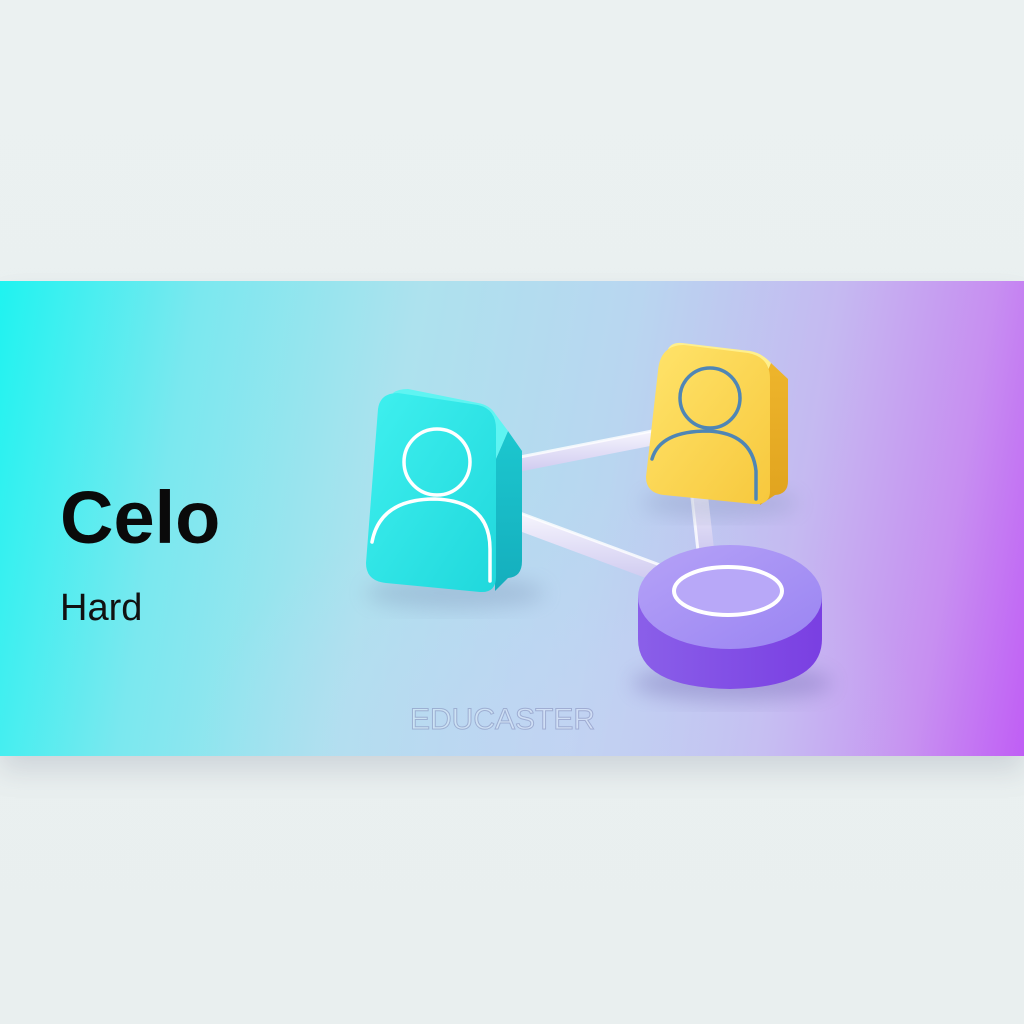  Describe the element at coordinates (732, 623) in the screenshot. I see `hub-node` at that location.